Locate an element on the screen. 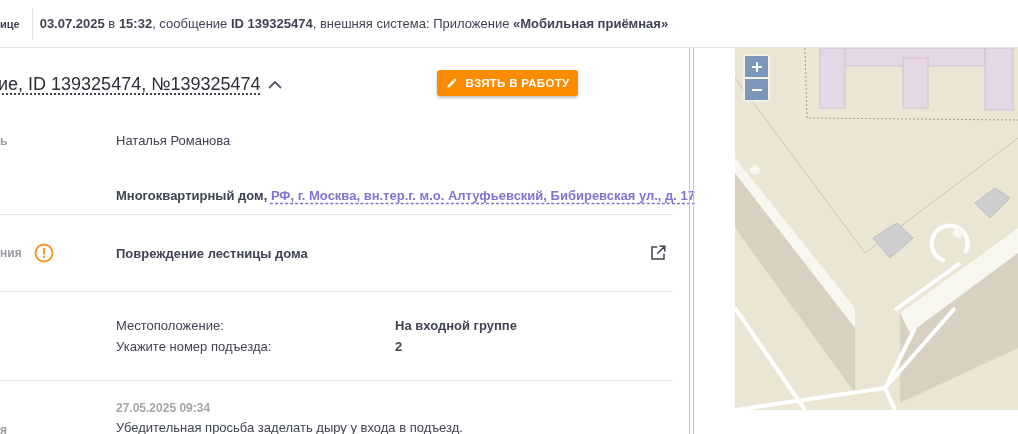  external-link-icon is located at coordinates (658, 253).